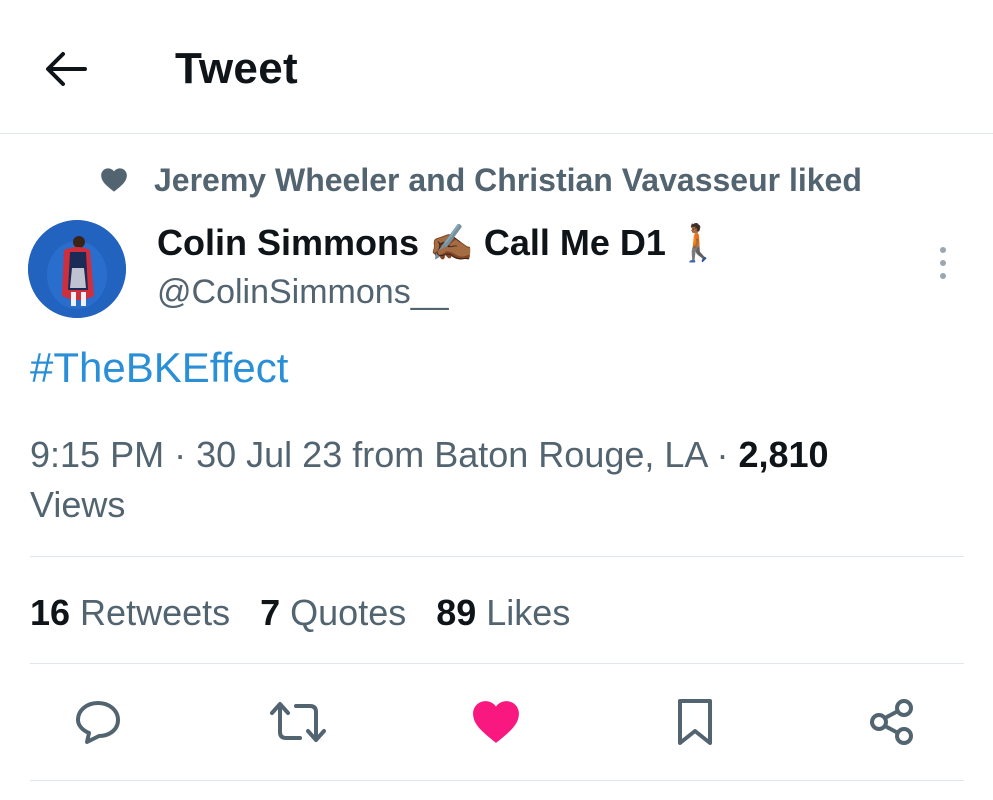 The image size is (993, 800). I want to click on likes-label: Likes, so click(528, 612).